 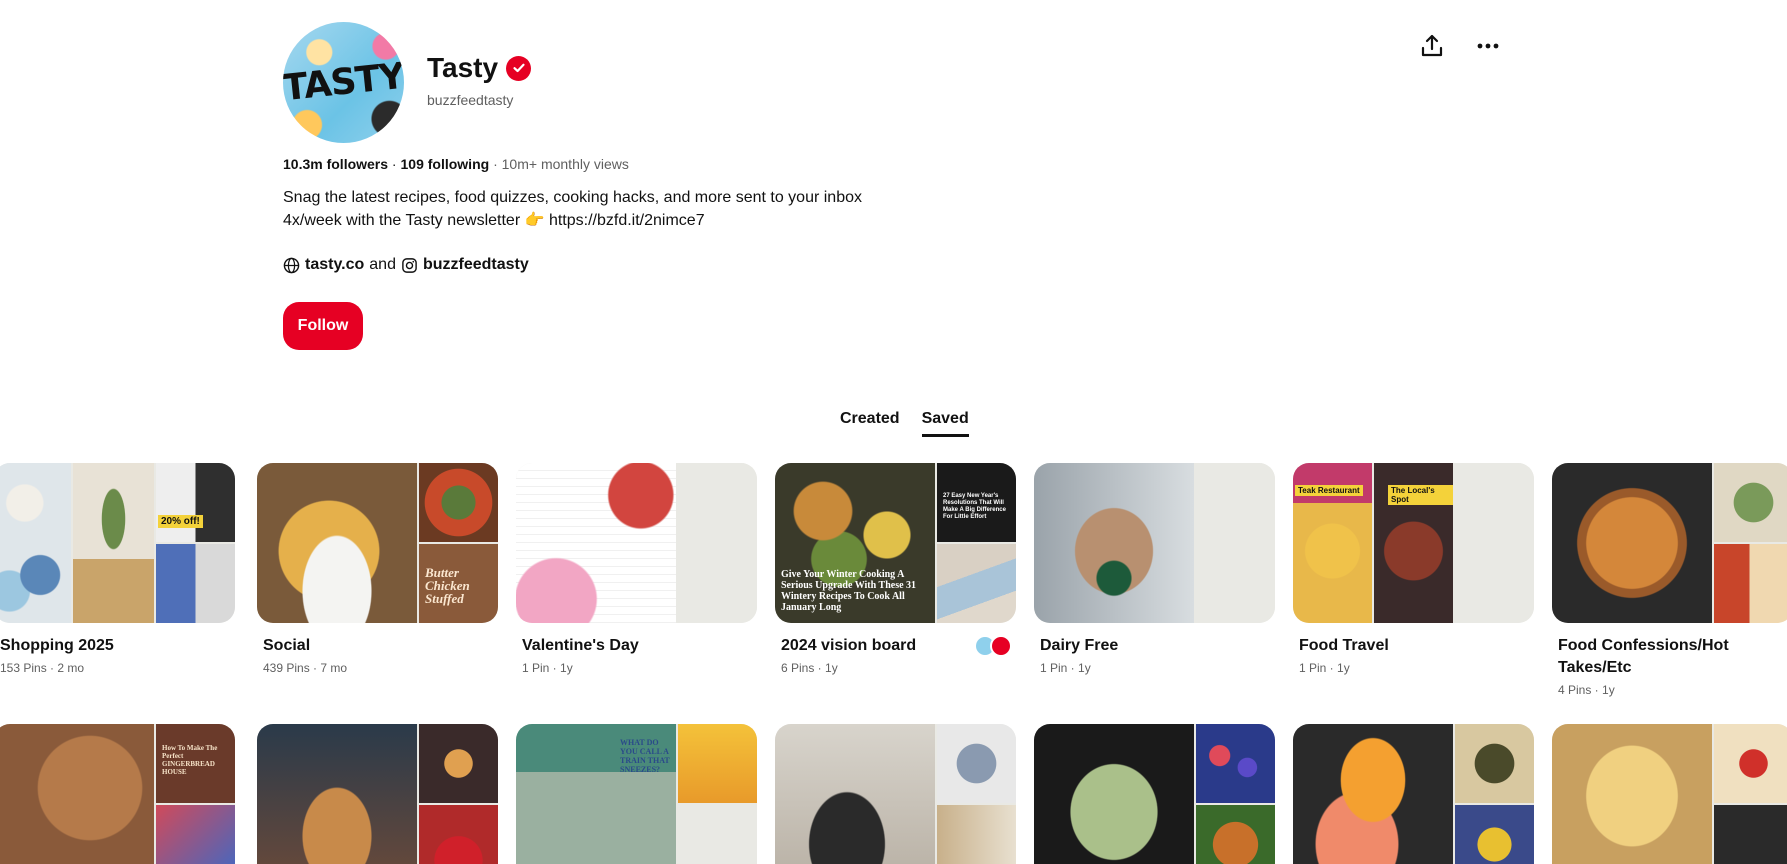 I want to click on more-options-button, so click(x=1488, y=46).